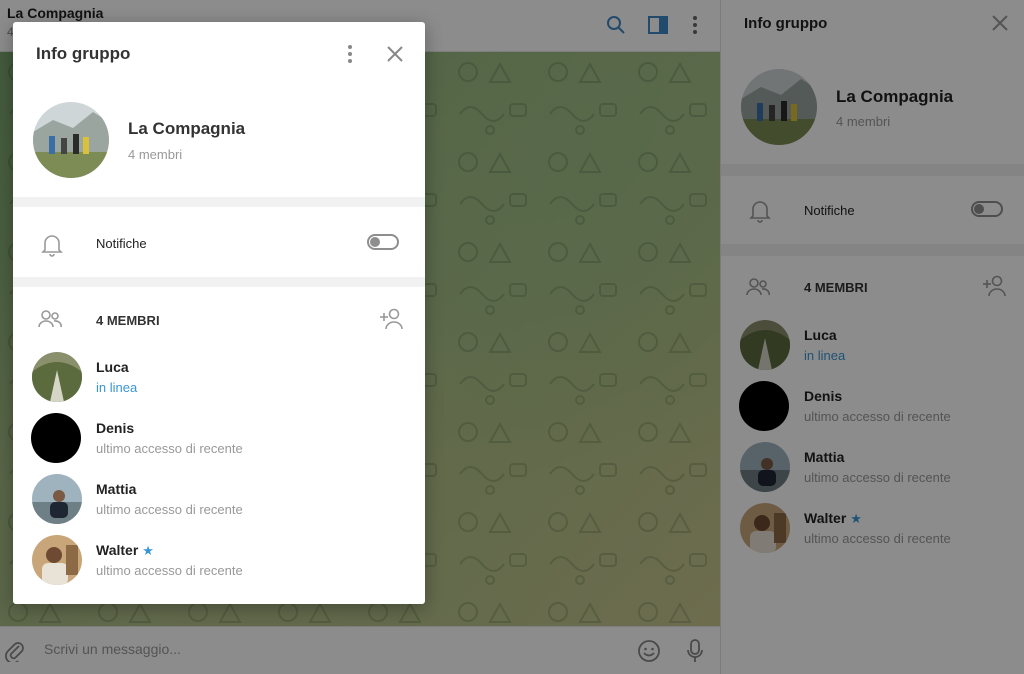 This screenshot has width=1024, height=674. I want to click on member-name: Luca, so click(112, 367).